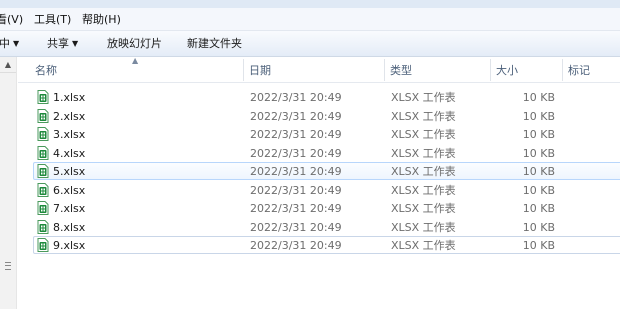 This screenshot has height=309, width=620. What do you see at coordinates (135, 60) in the screenshot?
I see `sort-ascending-icon: ▲` at bounding box center [135, 60].